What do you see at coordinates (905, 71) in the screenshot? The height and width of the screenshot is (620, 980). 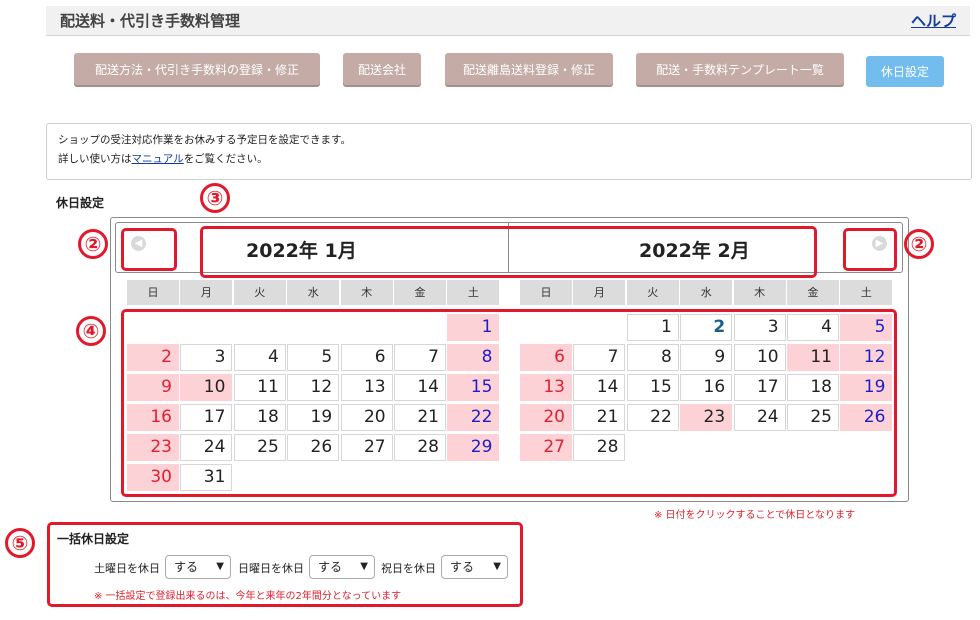 I see `tab-holiday-settings: 休日設定` at bounding box center [905, 71].